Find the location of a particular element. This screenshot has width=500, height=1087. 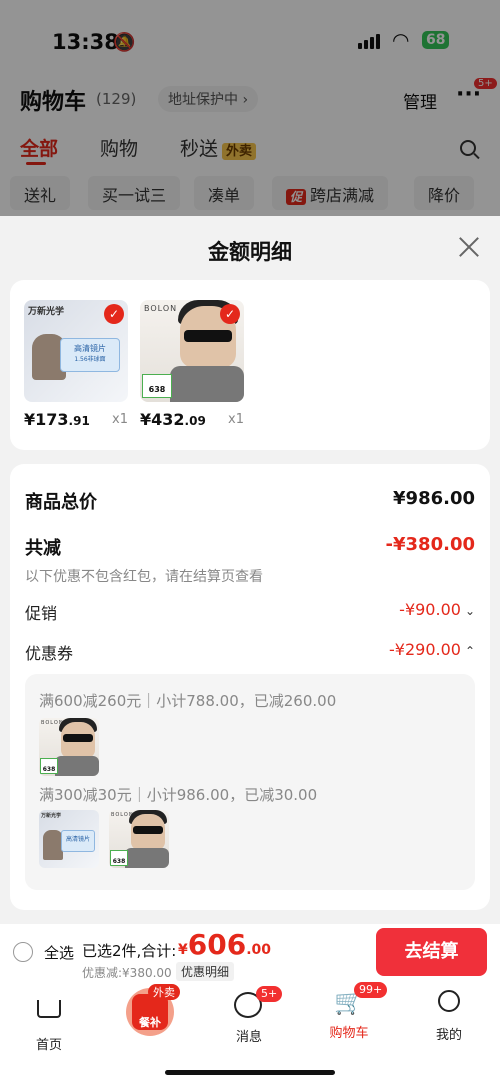

selected-info: 已选2件,合计: is located at coordinates (129, 951).